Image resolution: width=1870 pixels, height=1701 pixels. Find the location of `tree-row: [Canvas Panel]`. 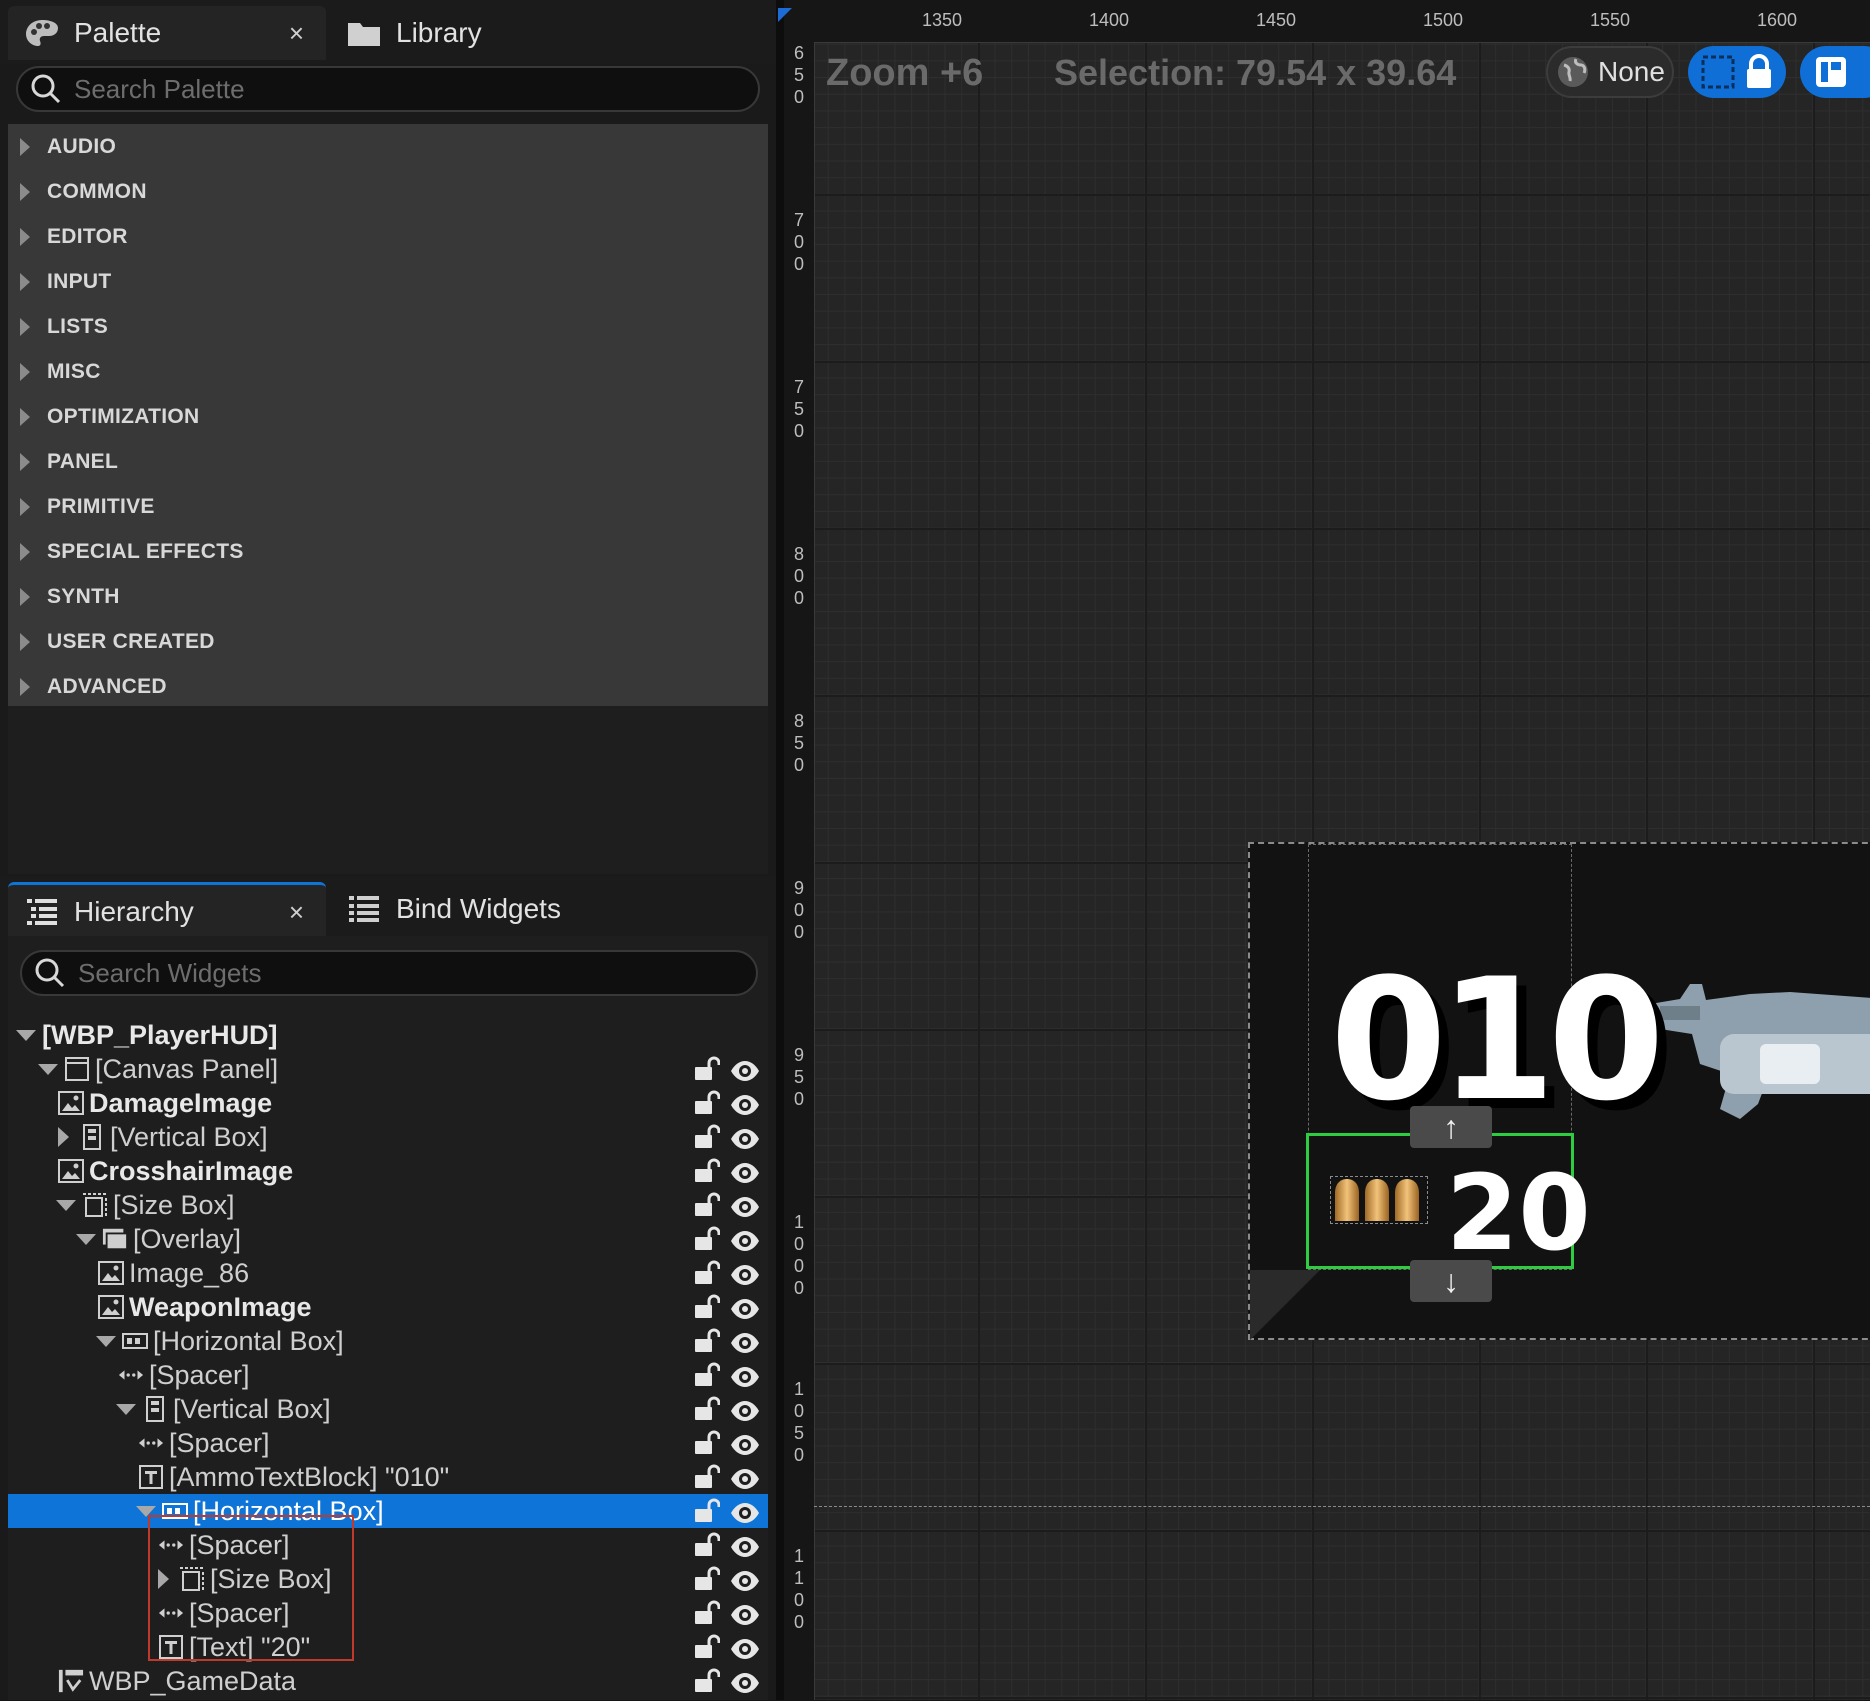

tree-row: [Canvas Panel] is located at coordinates (388, 1069).